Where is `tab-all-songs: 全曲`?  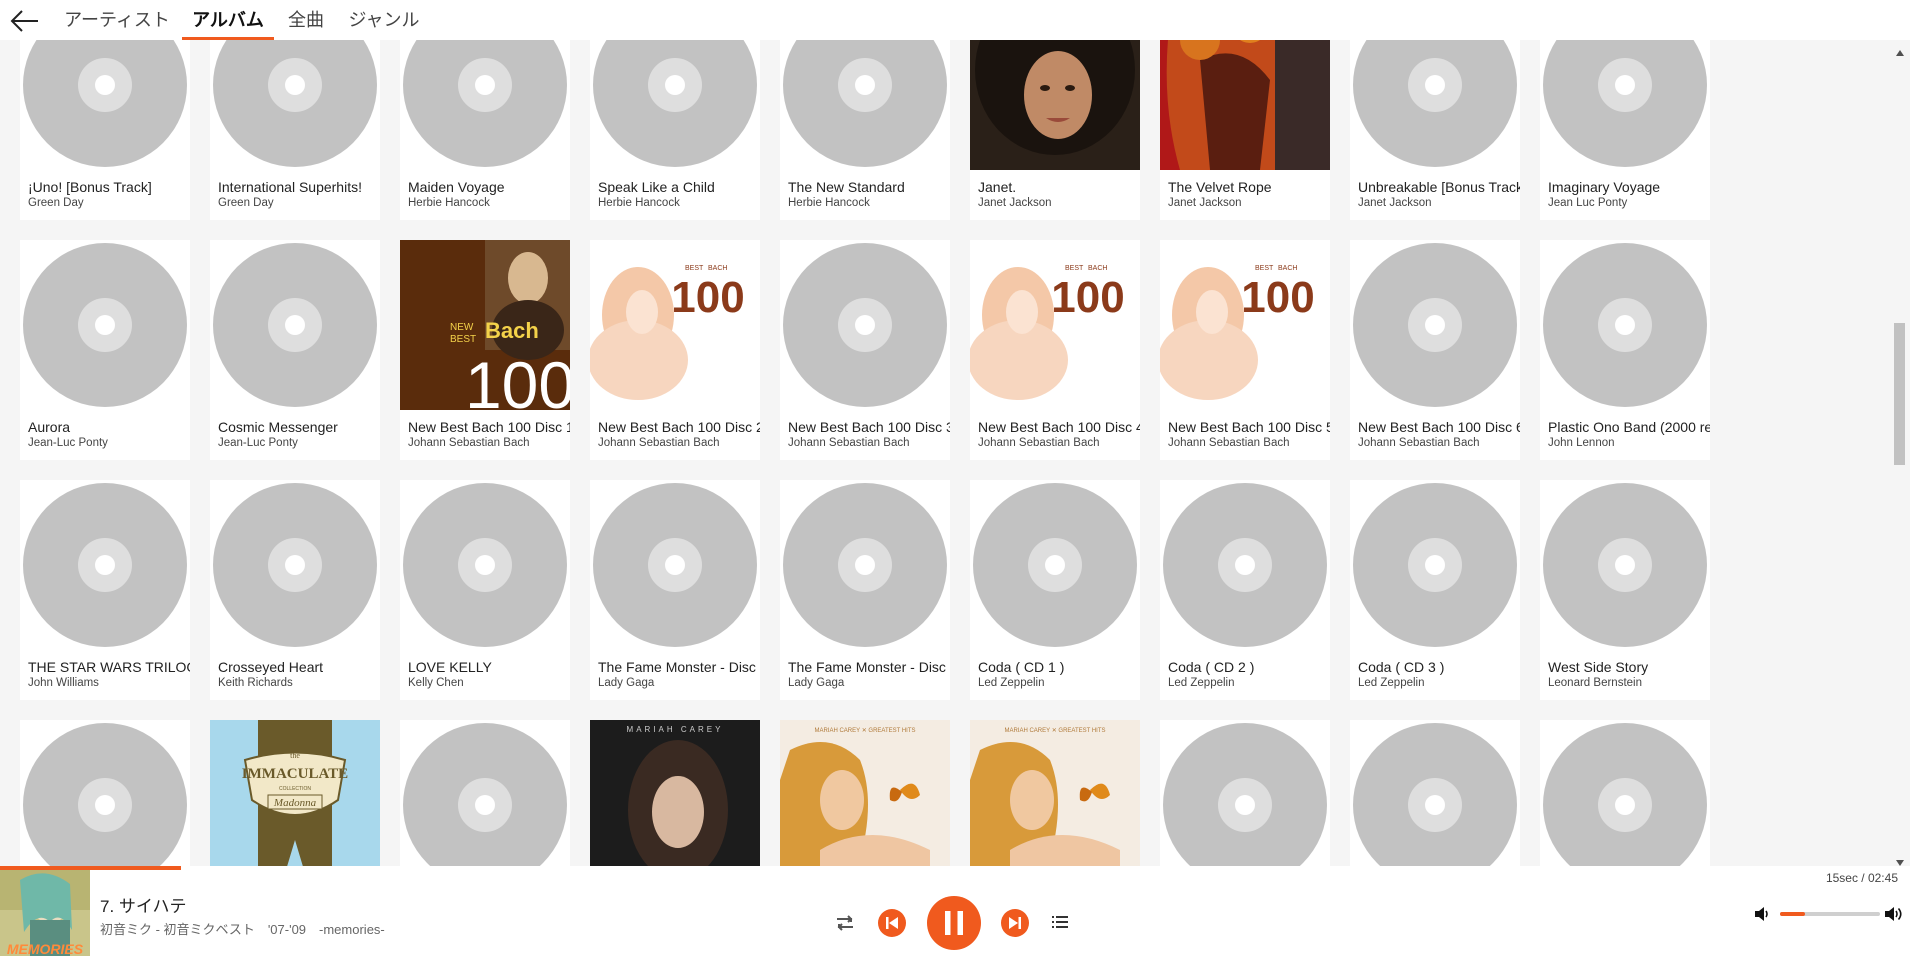 tab-all-songs: 全曲 is located at coordinates (306, 20).